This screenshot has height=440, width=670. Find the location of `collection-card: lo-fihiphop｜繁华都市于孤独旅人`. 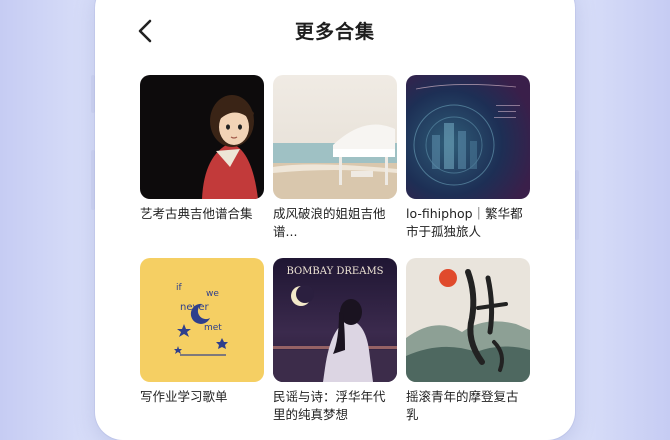

collection-card: lo-fihiphop｜繁华都市于孤独旅人 is located at coordinates (468, 158).